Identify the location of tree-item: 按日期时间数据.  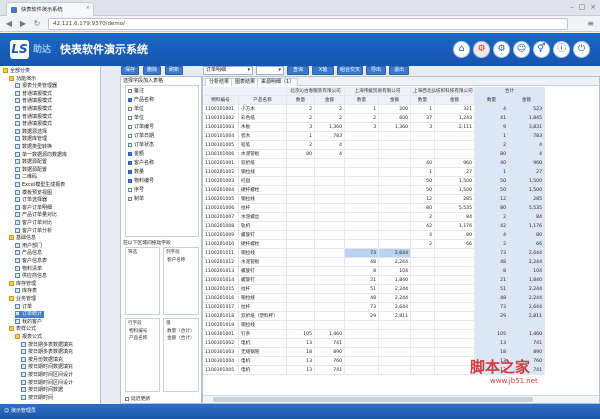
(42, 390).